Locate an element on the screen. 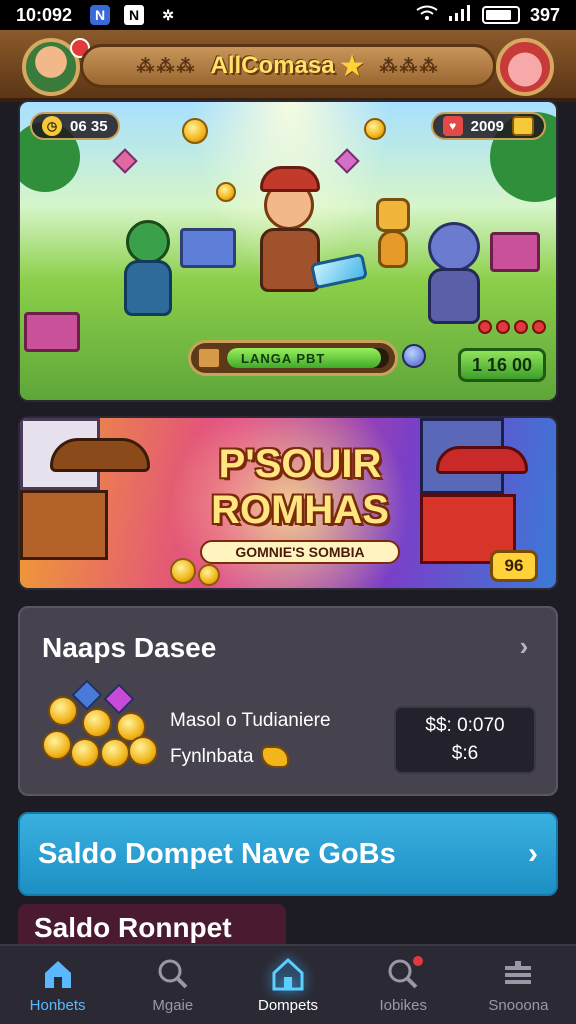 The width and height of the screenshot is (576, 1024). decoration-left: ⁂⁂⁂ is located at coordinates (166, 65).